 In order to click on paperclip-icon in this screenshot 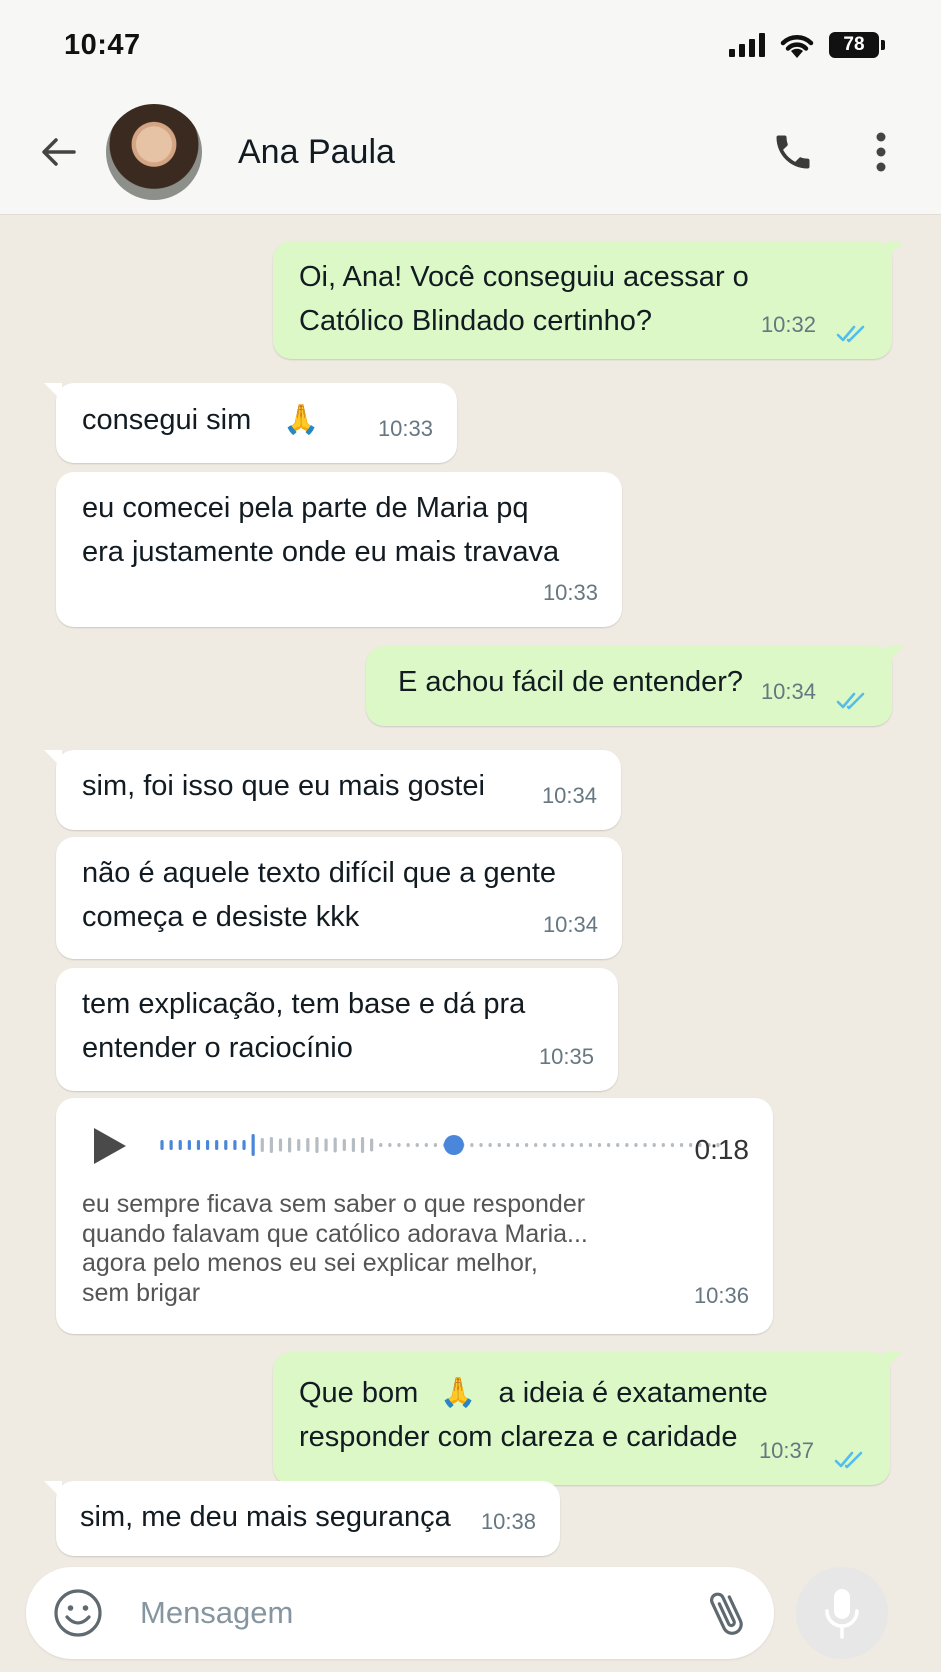, I will do `click(728, 1613)`.